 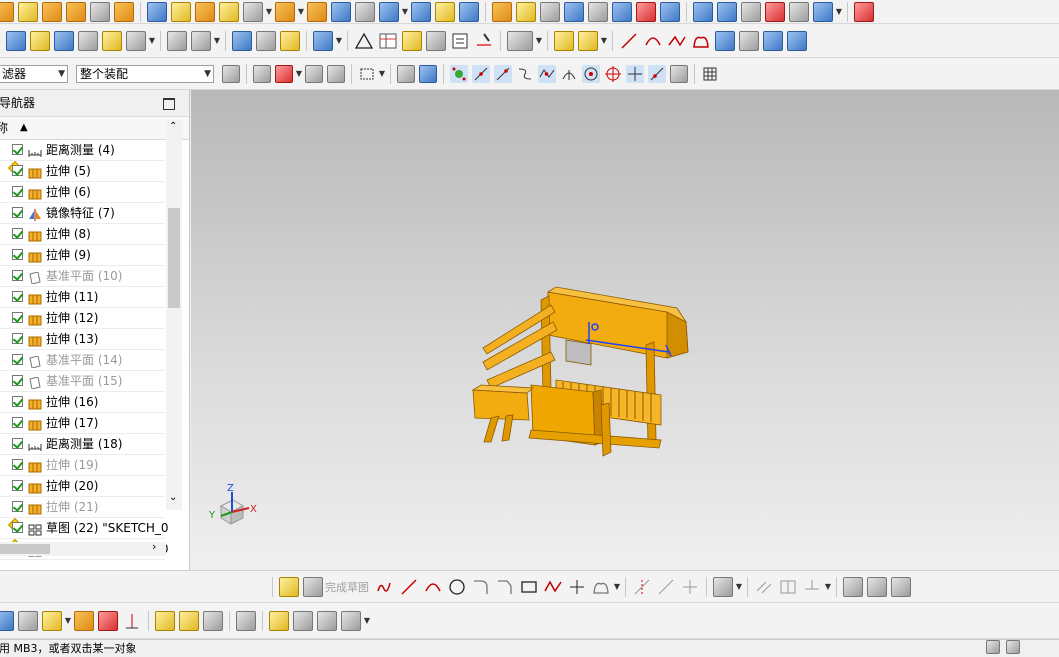 I want to click on show-constraints-icon, so click(x=877, y=586).